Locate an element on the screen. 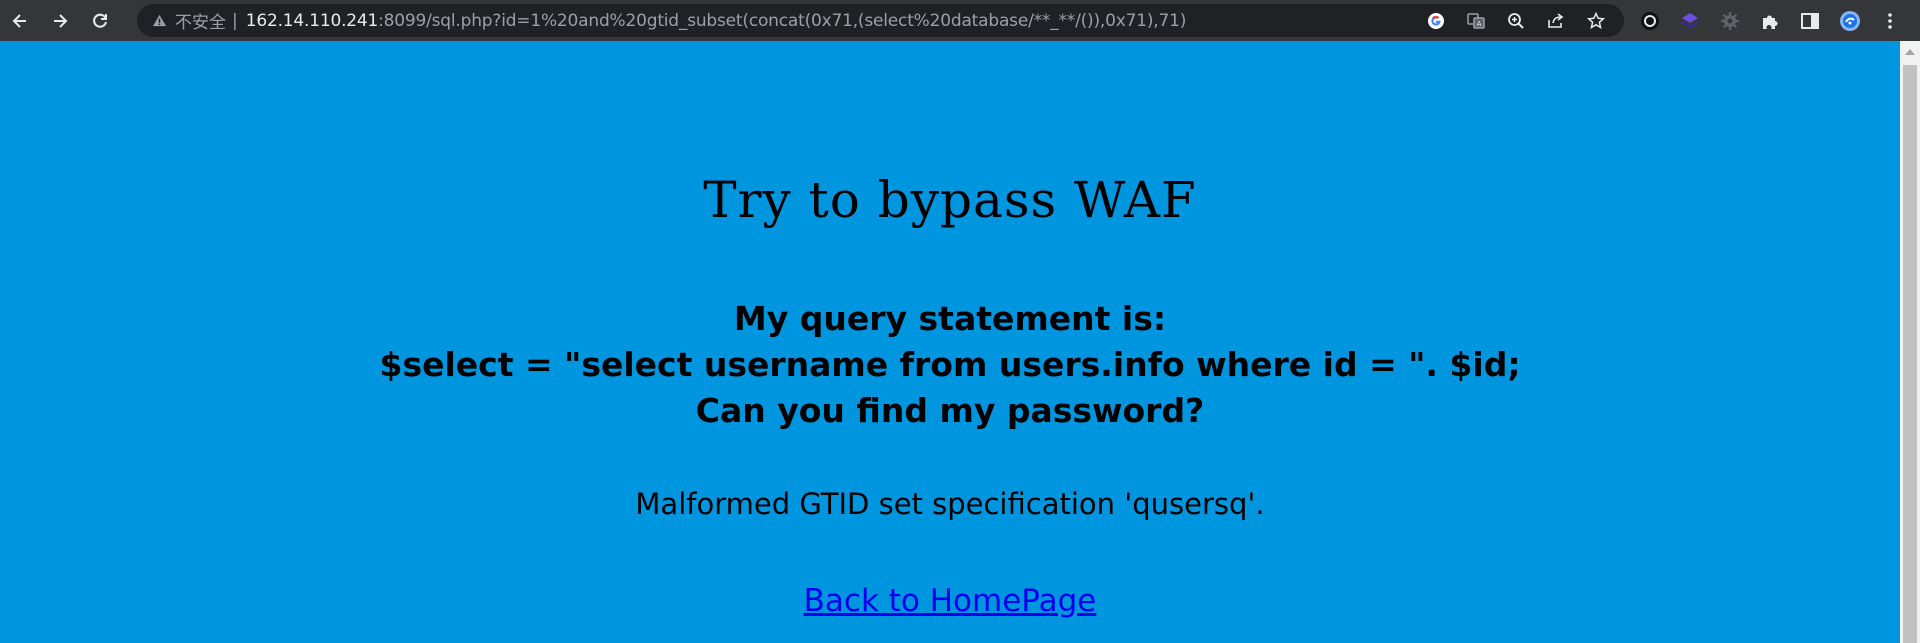 Image resolution: width=1920 pixels, height=643 pixels. vertical-scrollbar is located at coordinates (1910, 342).